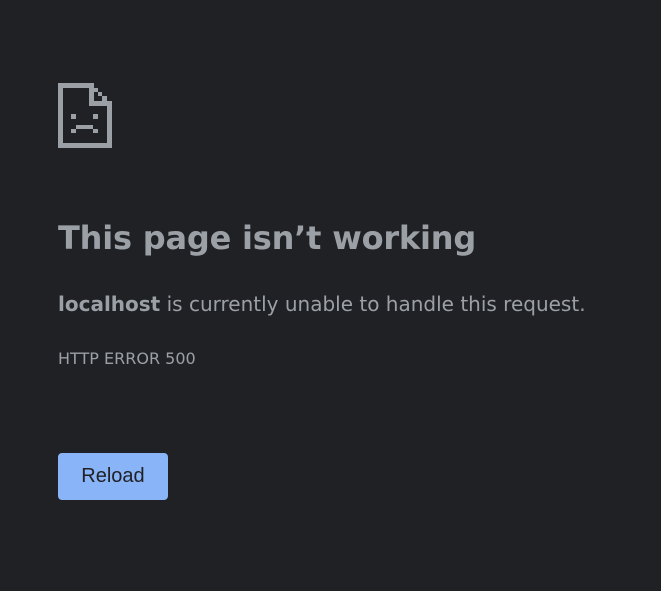  I want to click on reload-button: Reload, so click(113, 476).